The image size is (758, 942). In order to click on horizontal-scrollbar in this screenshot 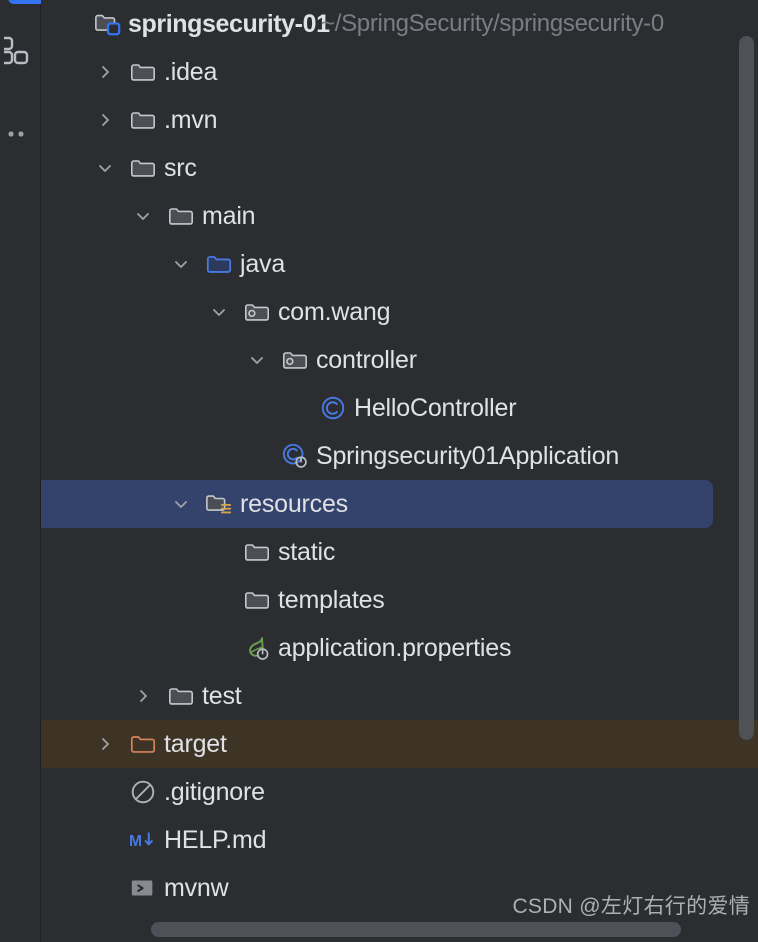, I will do `click(416, 929)`.